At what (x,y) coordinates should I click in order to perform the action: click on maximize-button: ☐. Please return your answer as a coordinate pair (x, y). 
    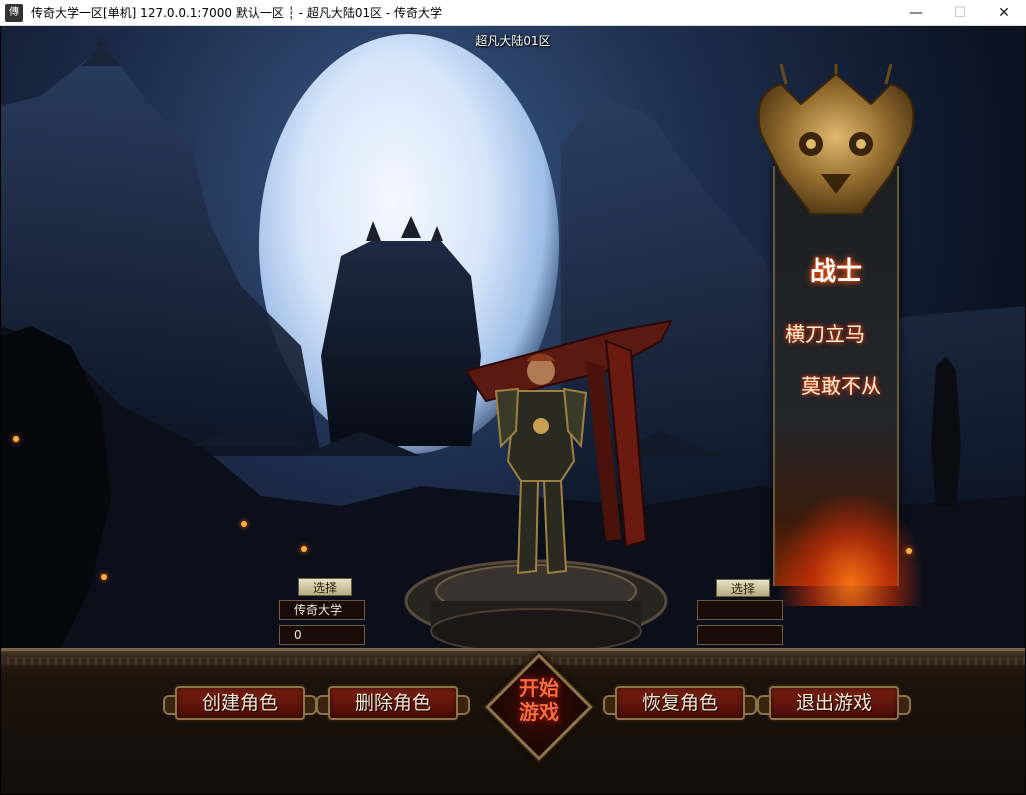
    Looking at the image, I should click on (960, 13).